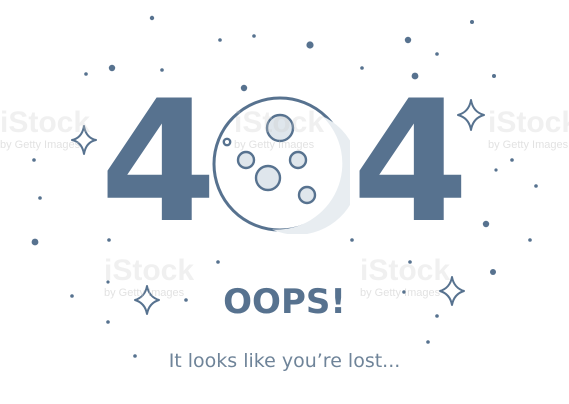 The width and height of the screenshot is (569, 404). What do you see at coordinates (284, 302) in the screenshot?
I see `error-headline: OOPS!` at bounding box center [284, 302].